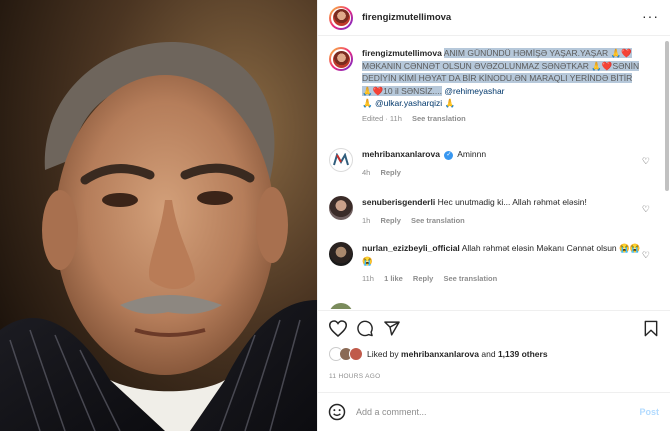 The width and height of the screenshot is (670, 431). Describe the element at coordinates (393, 278) in the screenshot. I see `comment-likes-count: 1 like` at that location.